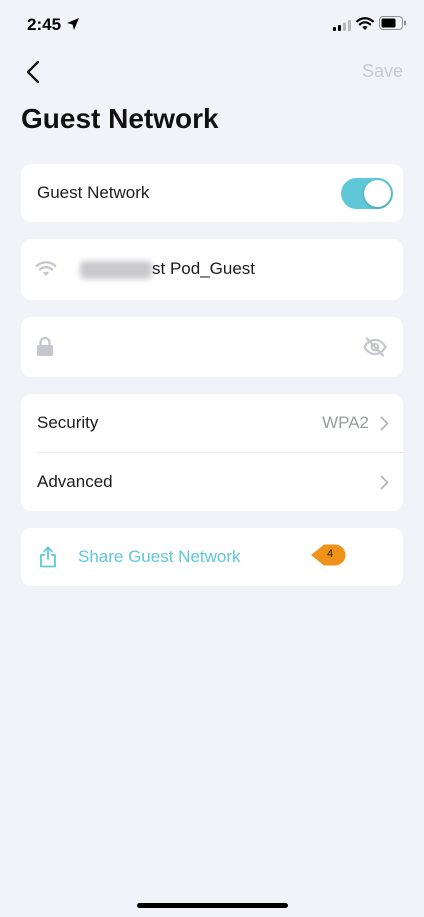 This screenshot has width=424, height=917. Describe the element at coordinates (342, 25) in the screenshot. I see `cellular-signal-icon` at that location.